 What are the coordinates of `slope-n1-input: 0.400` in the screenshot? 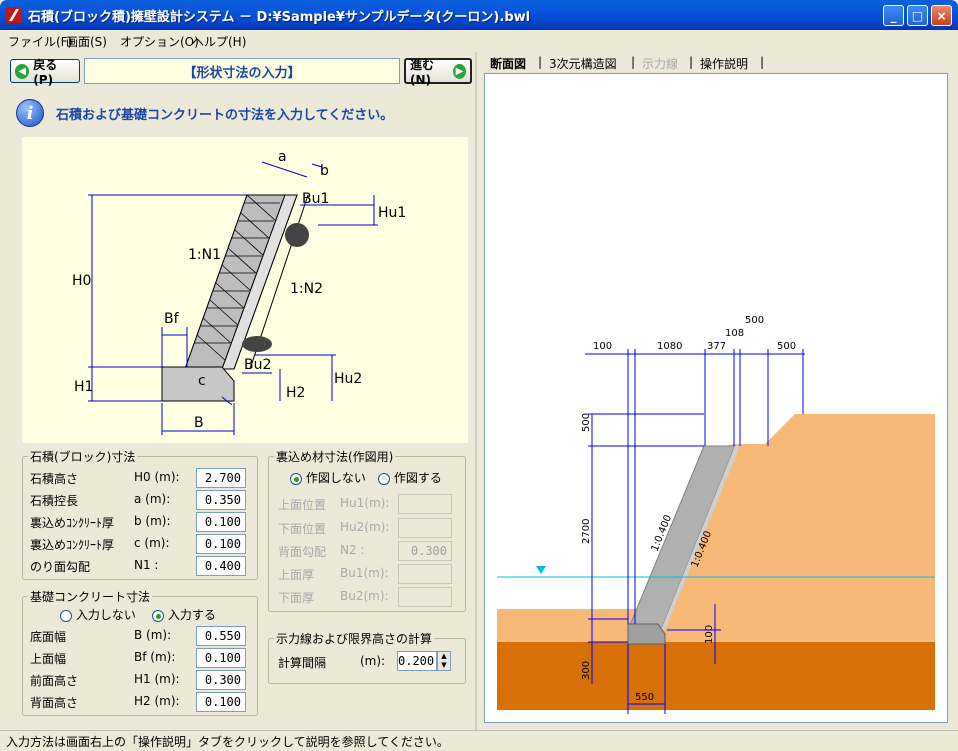 It's located at (221, 566).